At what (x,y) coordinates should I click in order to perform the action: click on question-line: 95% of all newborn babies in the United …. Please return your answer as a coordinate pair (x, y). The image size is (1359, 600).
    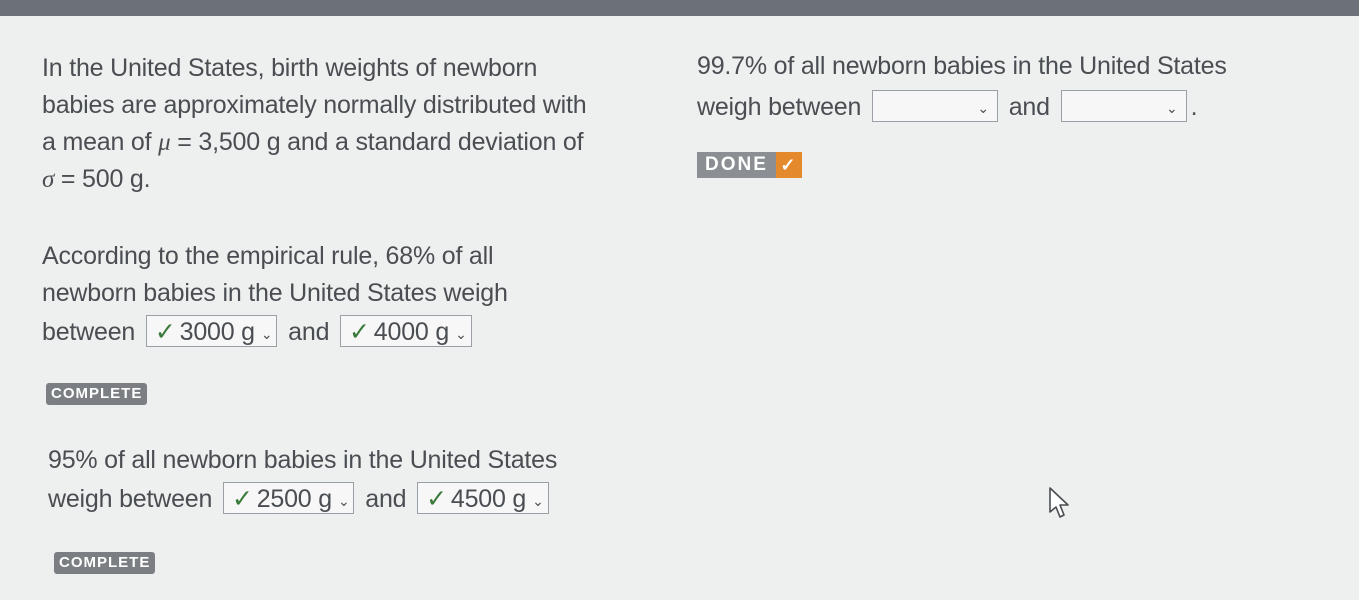
    Looking at the image, I should click on (303, 460).